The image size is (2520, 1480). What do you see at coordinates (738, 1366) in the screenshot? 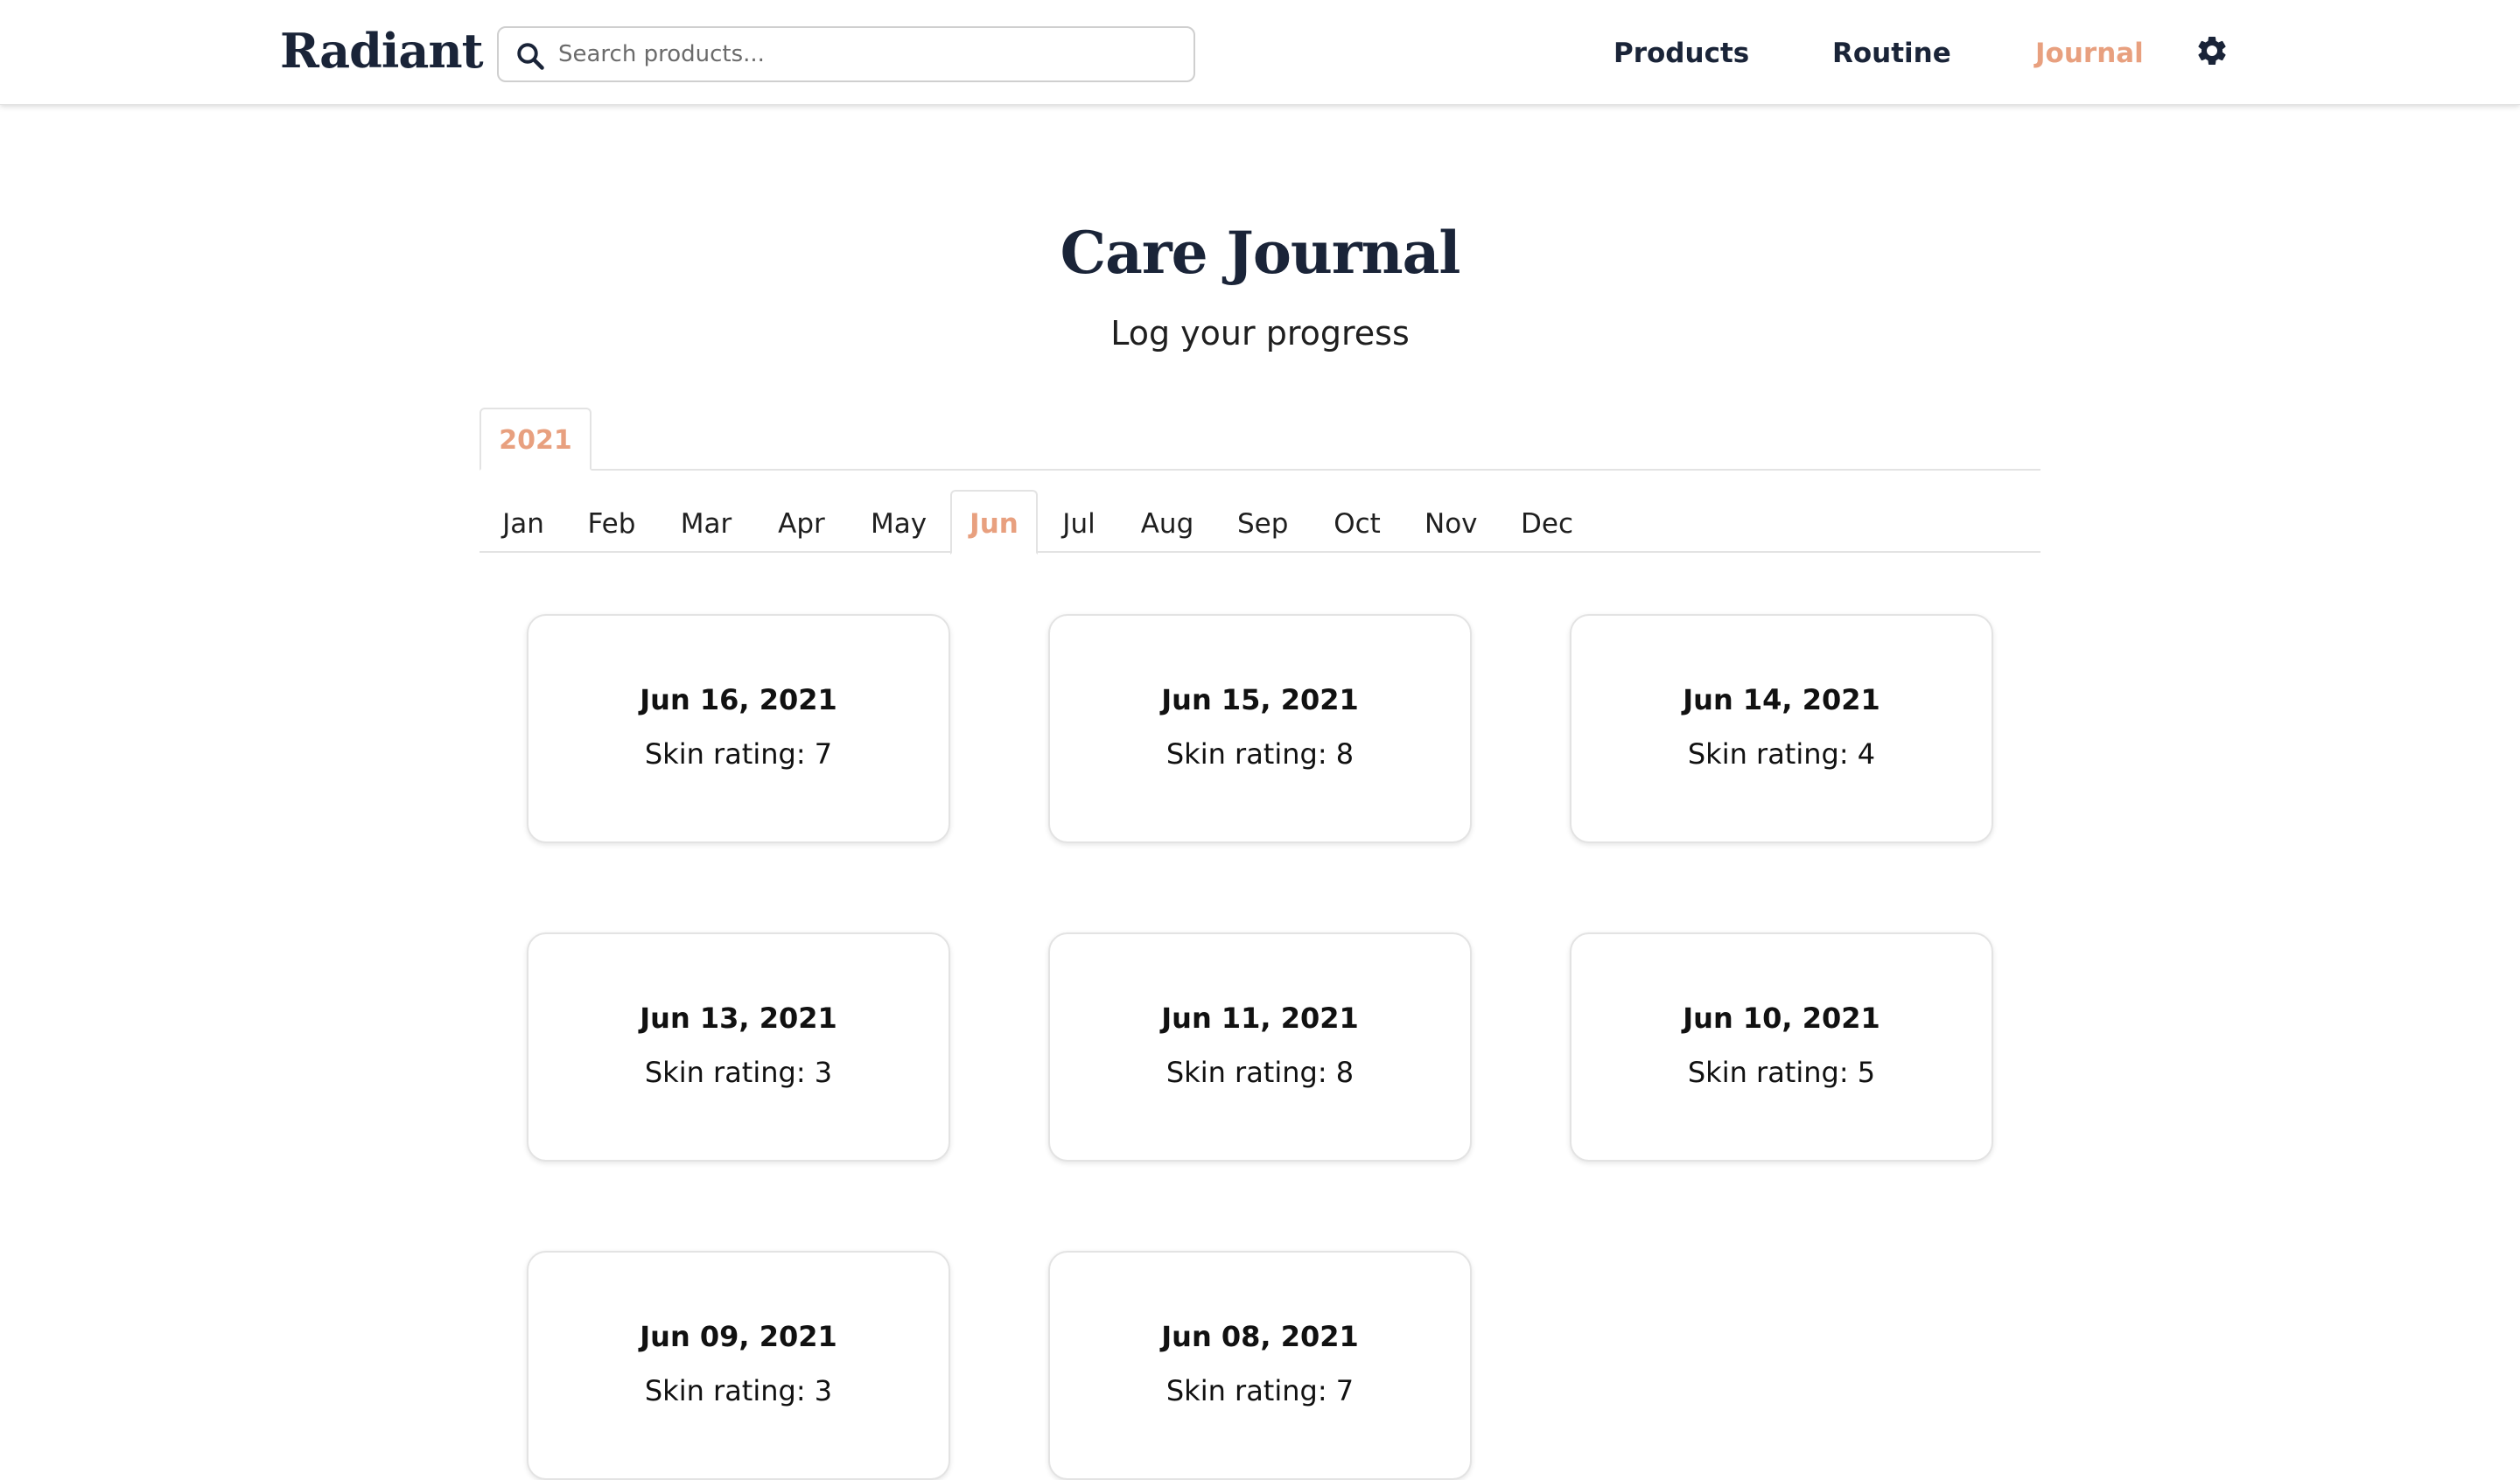
I see `journal-card: Jun 09, 2021 Skin rating: 3` at bounding box center [738, 1366].